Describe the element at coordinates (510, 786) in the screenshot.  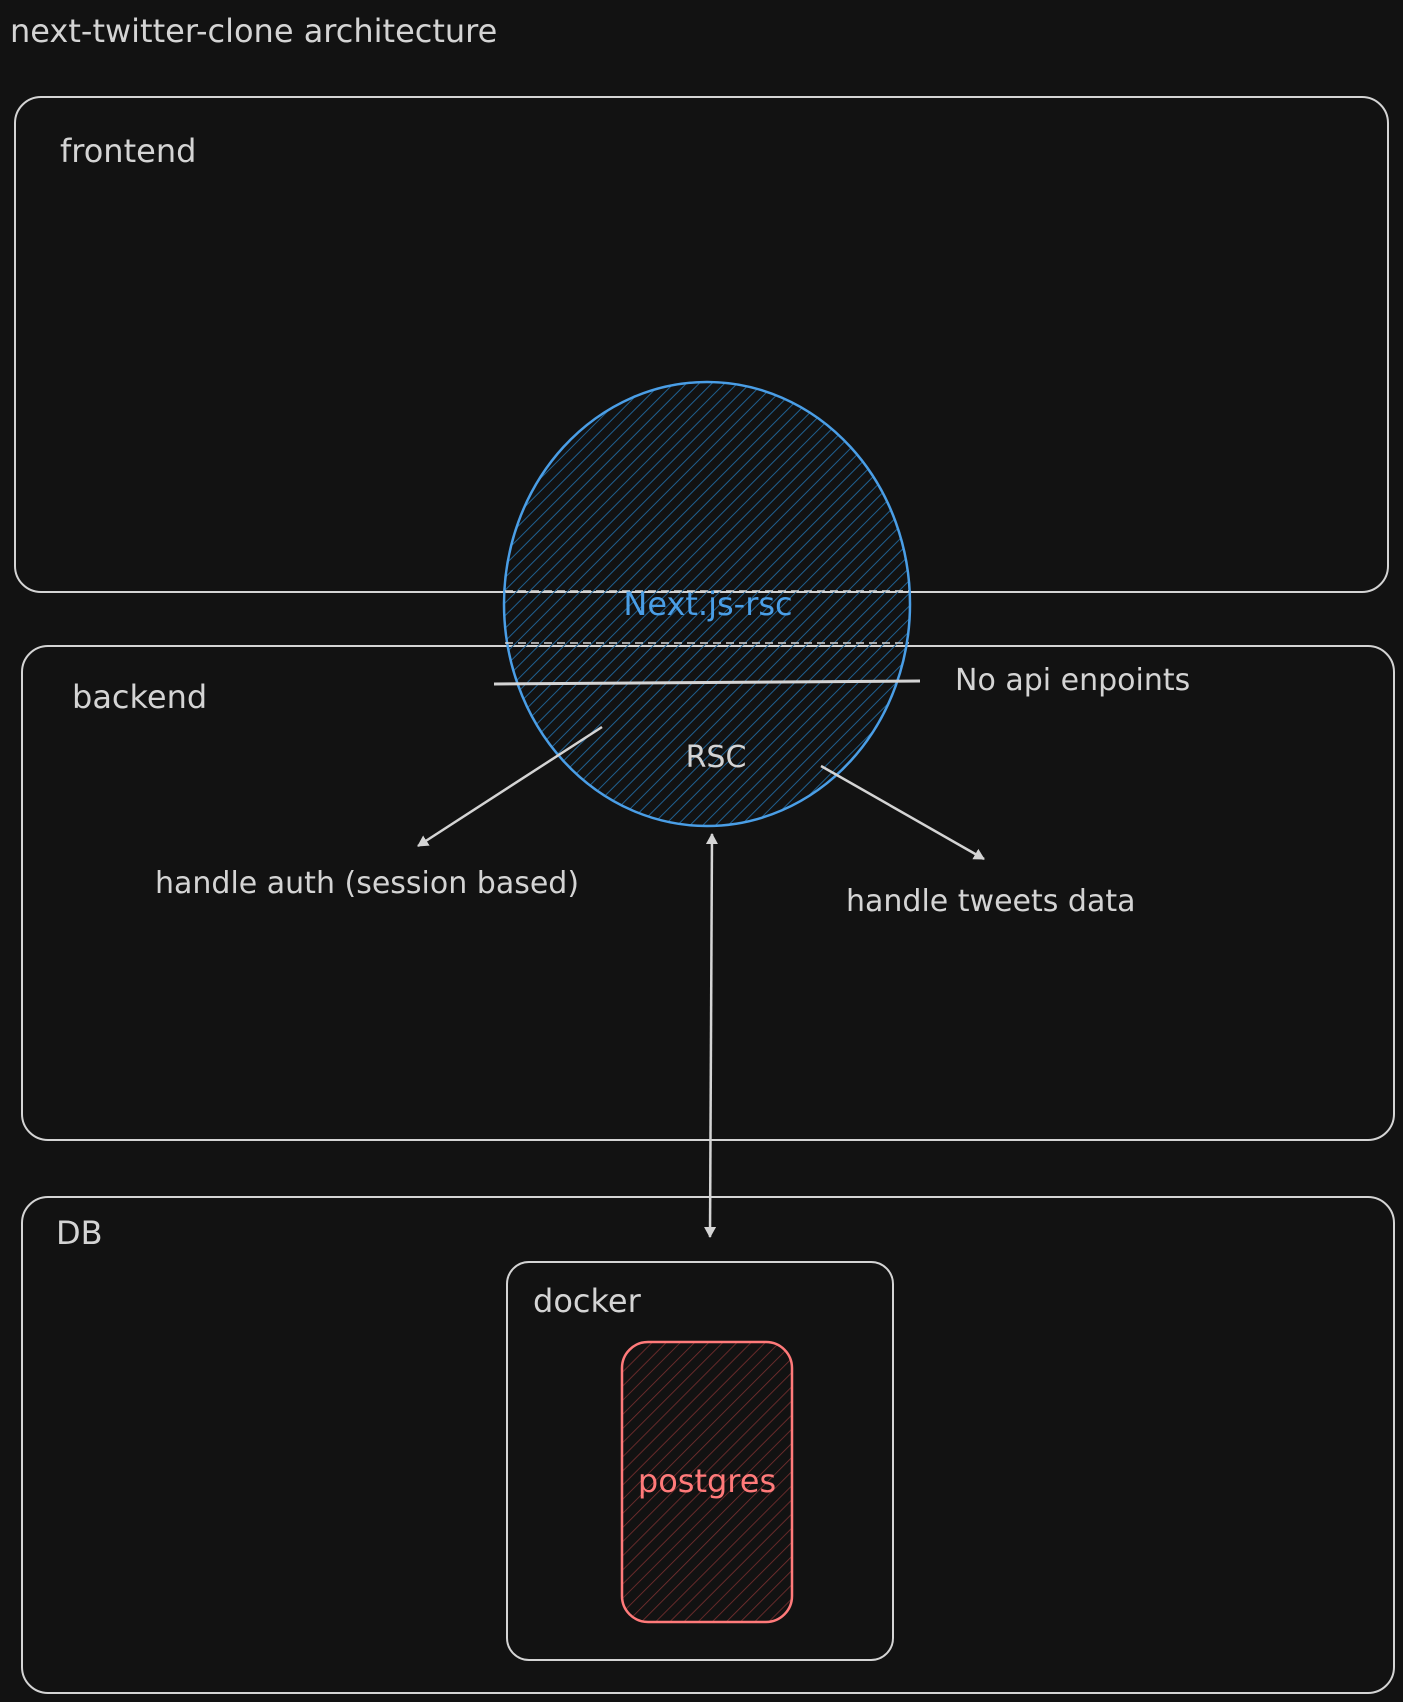
I see `auth-arrow` at that location.